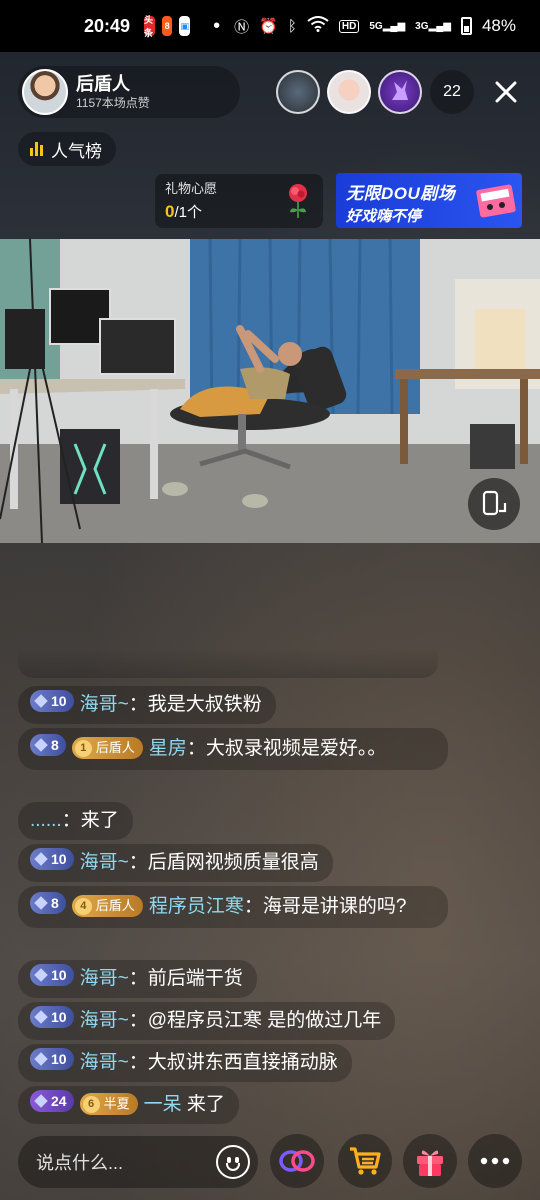 This screenshot has height=1200, width=540. What do you see at coordinates (75, 821) in the screenshot?
I see `chat-message: ......：来了` at bounding box center [75, 821].